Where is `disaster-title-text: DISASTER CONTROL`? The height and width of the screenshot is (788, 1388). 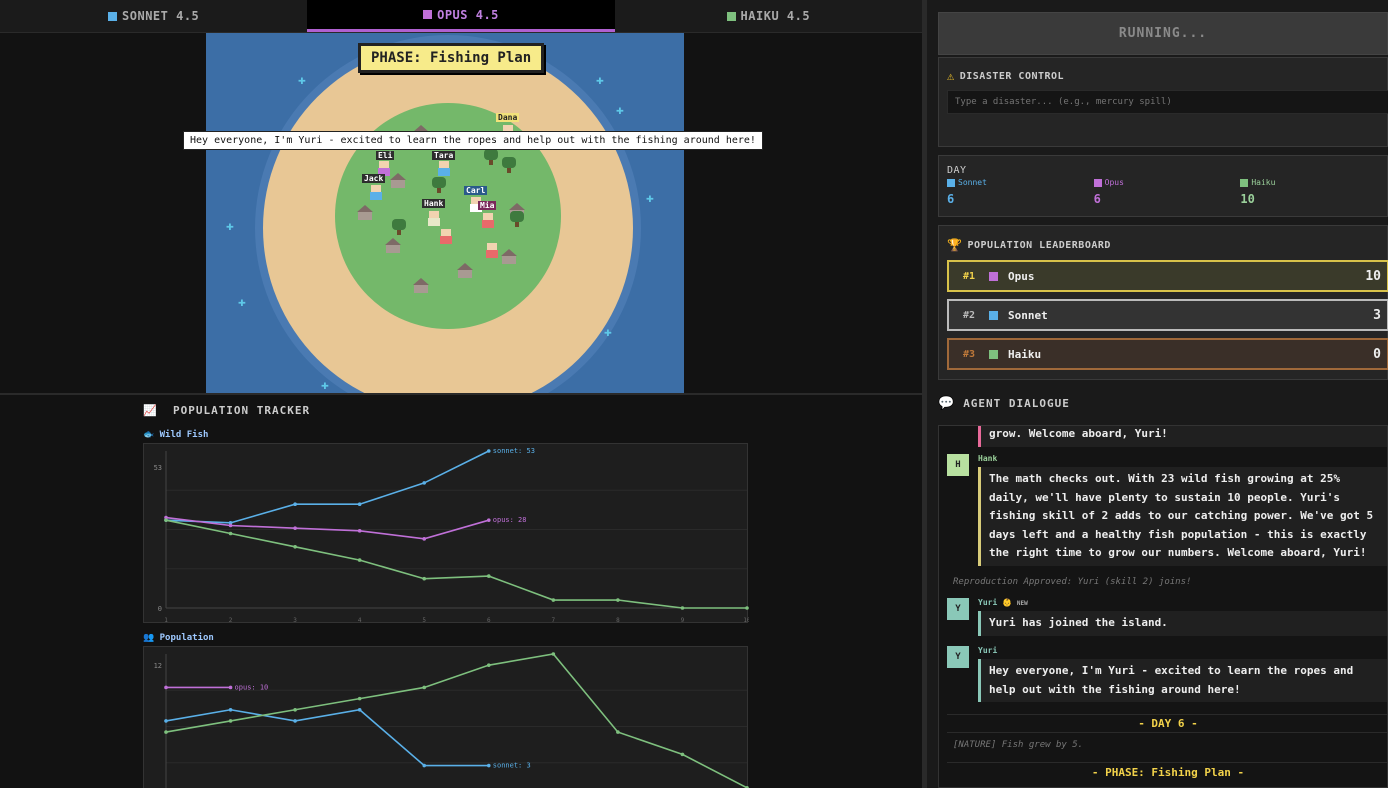 disaster-title-text: DISASTER CONTROL is located at coordinates (1012, 76).